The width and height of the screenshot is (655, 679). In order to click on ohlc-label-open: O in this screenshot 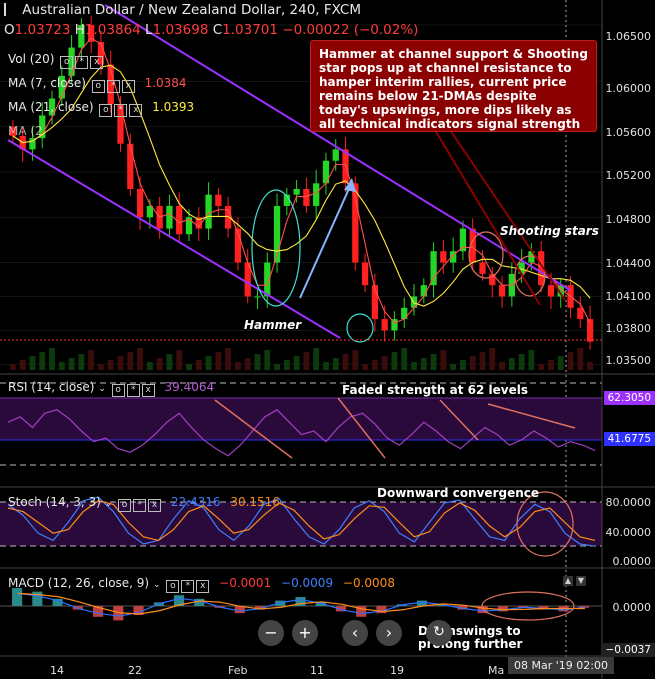, I will do `click(9, 30)`.